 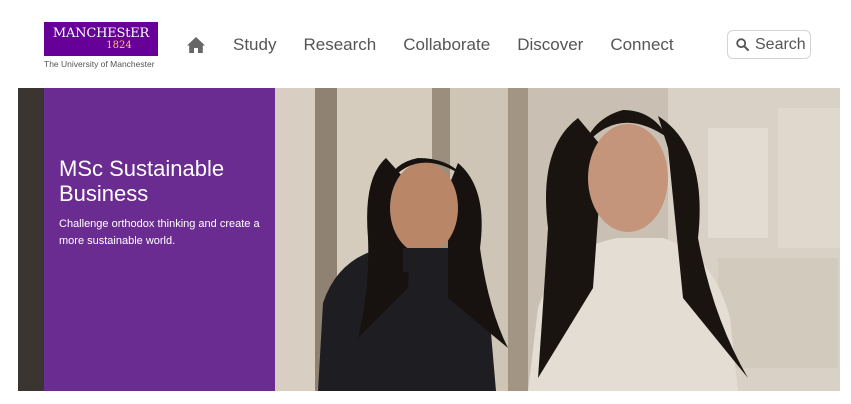 What do you see at coordinates (446, 45) in the screenshot?
I see `nav-item-collaborate: Collaborate` at bounding box center [446, 45].